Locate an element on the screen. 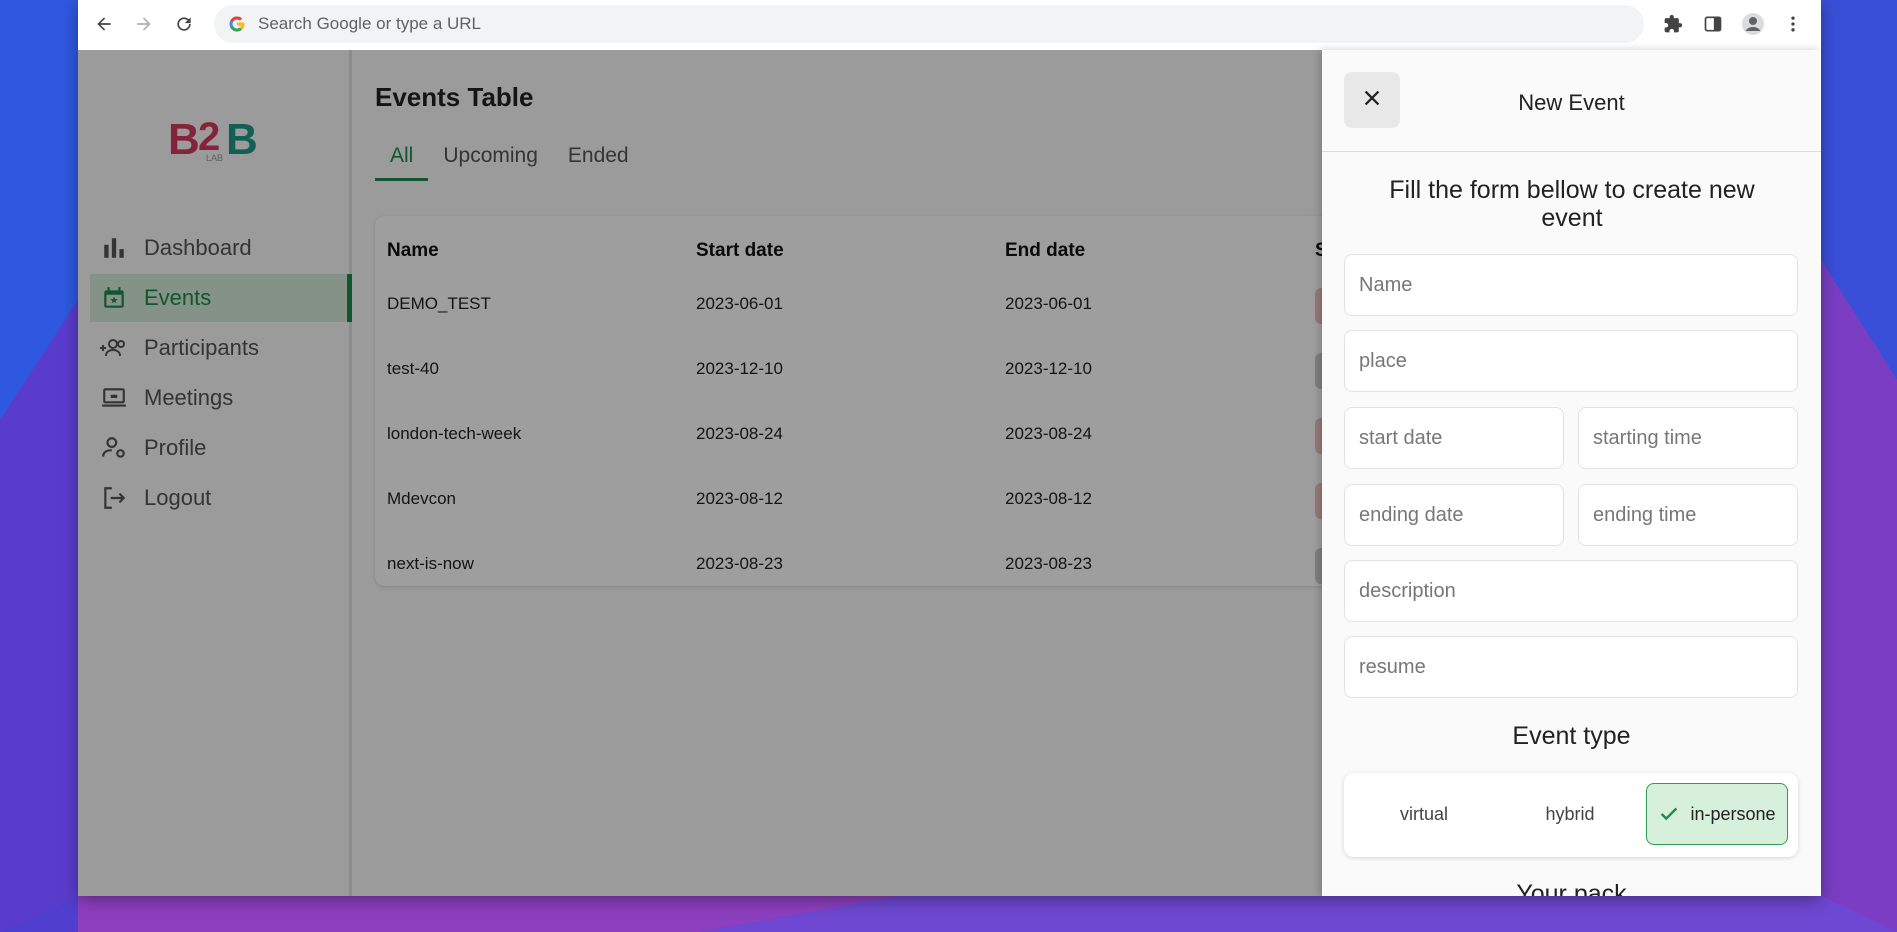 The height and width of the screenshot is (932, 1897). event-type-label: Event type is located at coordinates (1571, 736).